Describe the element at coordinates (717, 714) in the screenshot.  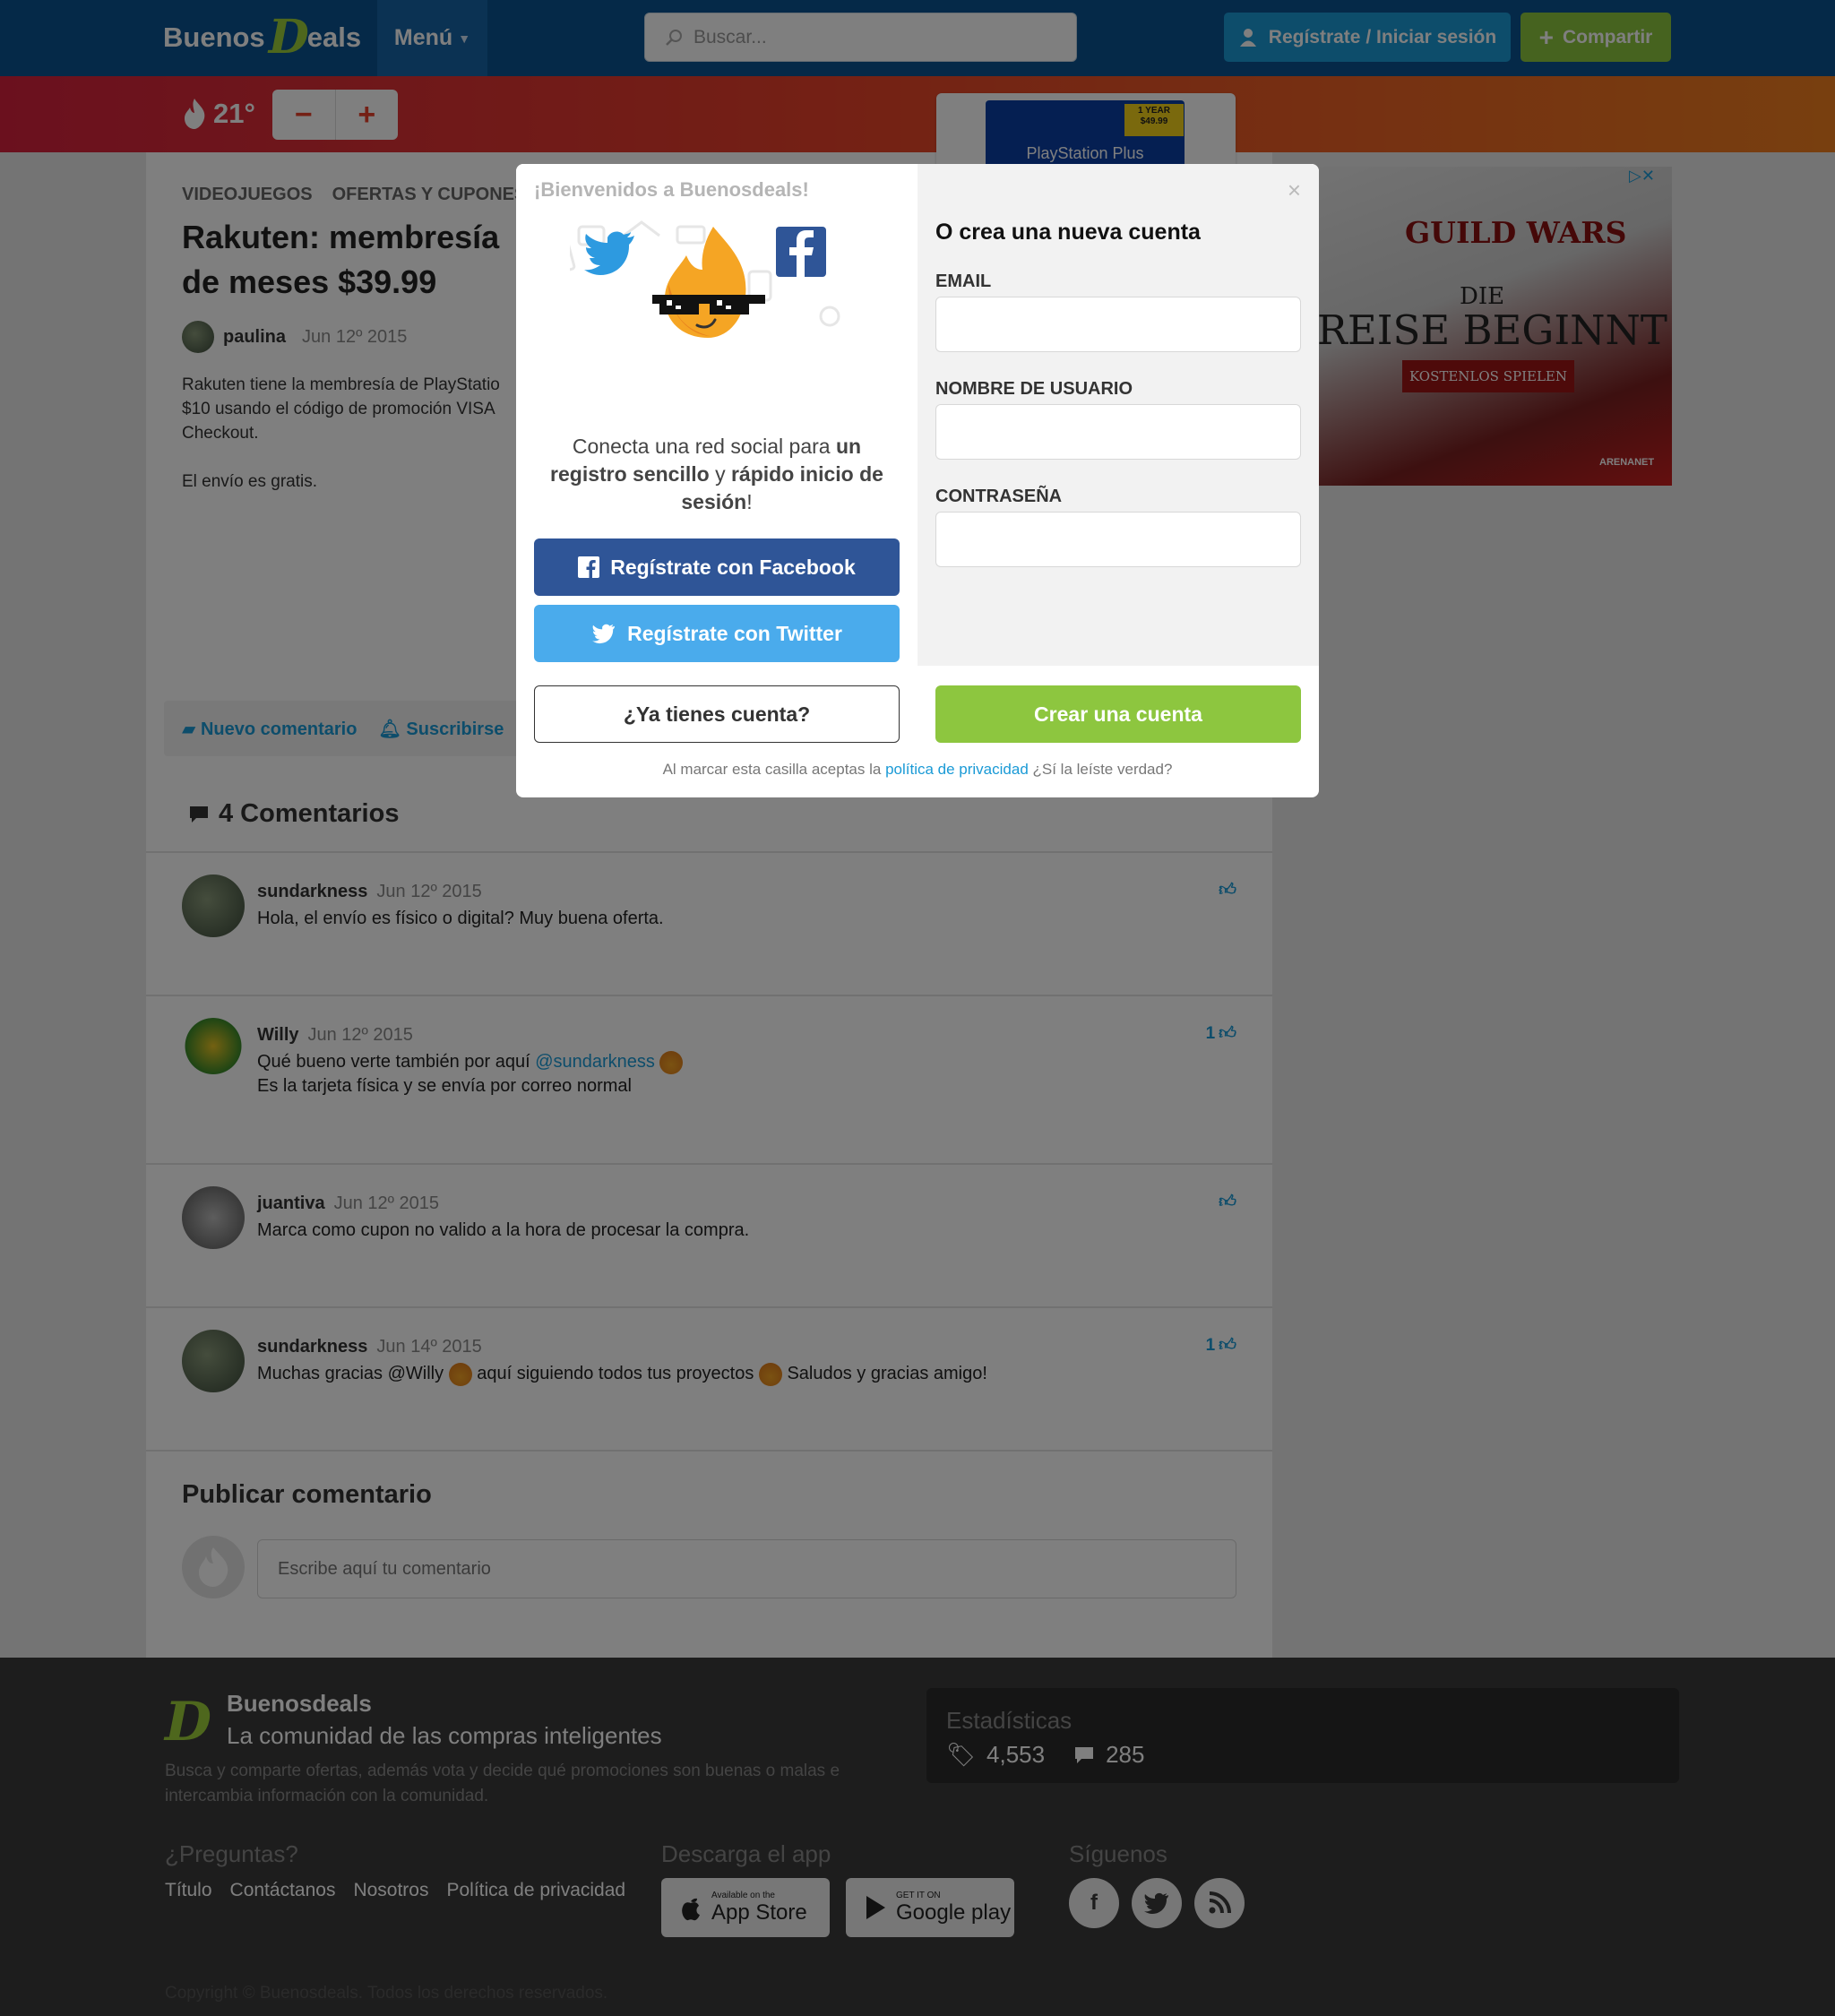
I see `have-account-button: ¿Ya tienes cuenta?` at that location.